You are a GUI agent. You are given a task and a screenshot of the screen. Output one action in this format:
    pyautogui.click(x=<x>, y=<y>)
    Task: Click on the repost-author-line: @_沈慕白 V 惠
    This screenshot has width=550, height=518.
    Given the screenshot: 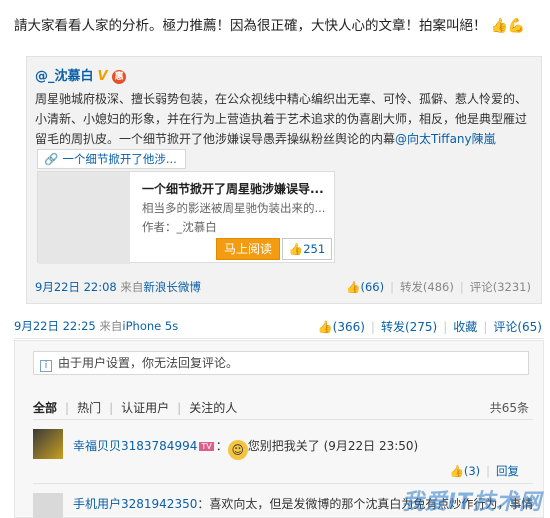 What is the action you would take?
    pyautogui.click(x=81, y=74)
    